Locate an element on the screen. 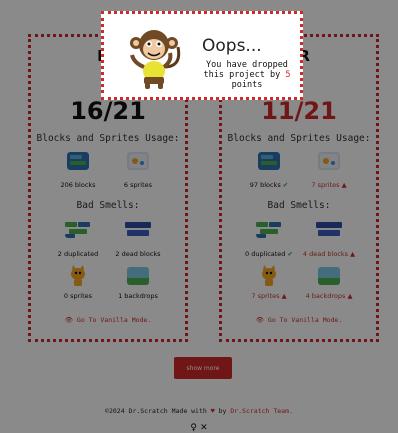  dialog-line-2-text: this project by is located at coordinates (242, 75).